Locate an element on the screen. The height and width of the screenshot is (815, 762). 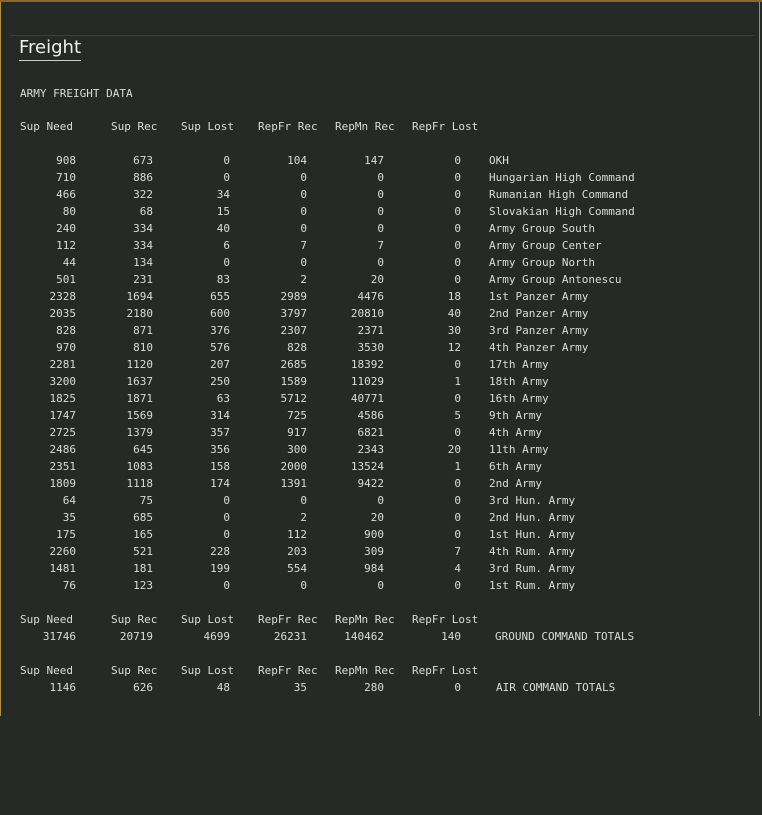
cell-command-name: 9th Army is located at coordinates (515, 415).